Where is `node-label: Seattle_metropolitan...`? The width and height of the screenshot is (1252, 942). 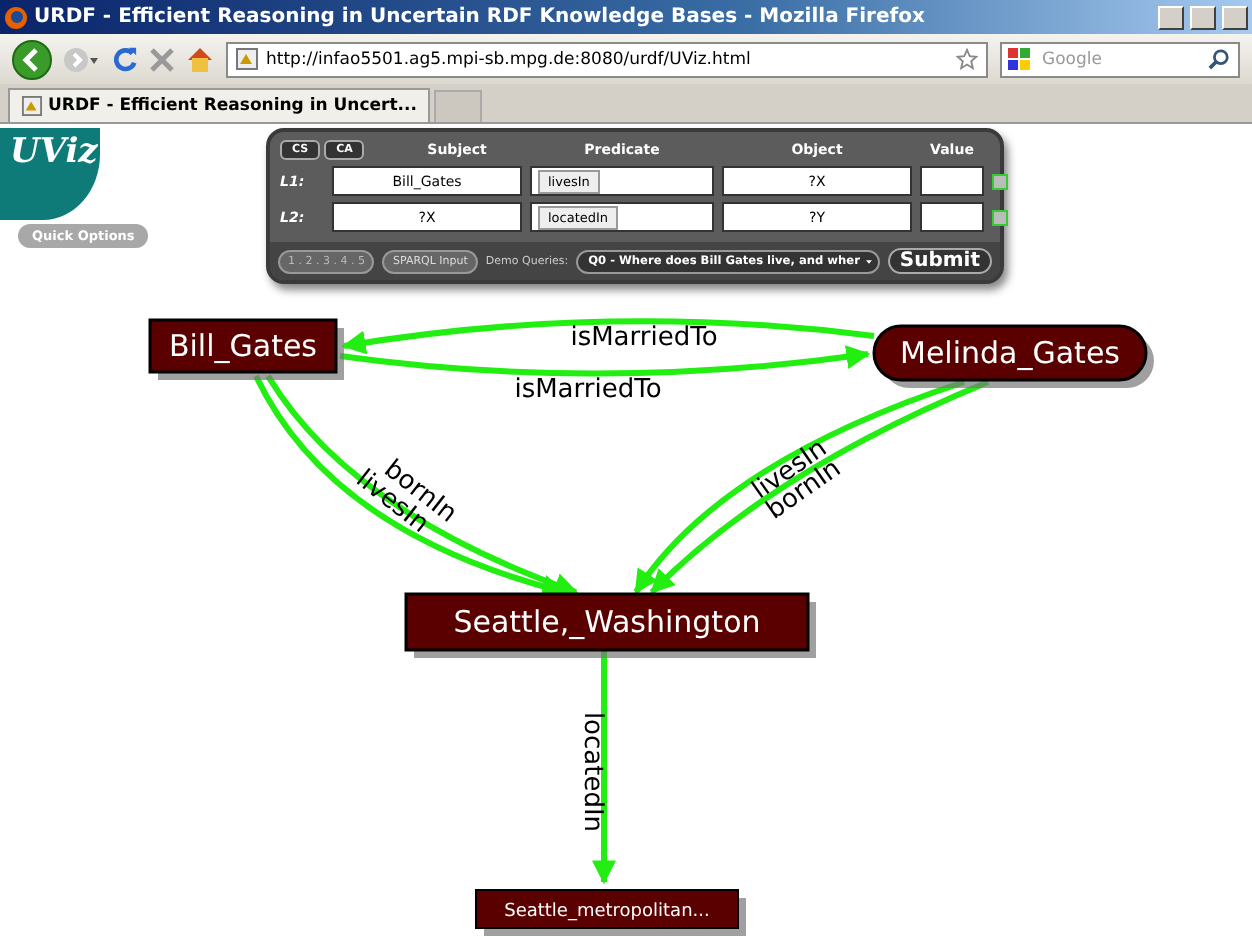 node-label: Seattle_metropolitan... is located at coordinates (607, 911).